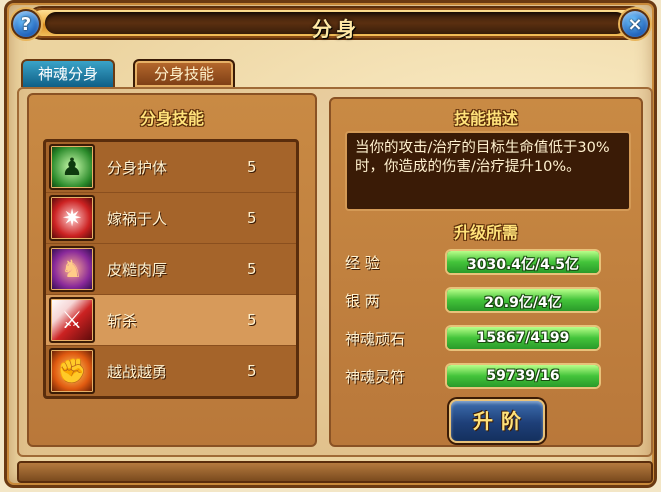 This screenshot has width=661, height=492. Describe the element at coordinates (122, 320) in the screenshot. I see `skill-name: 斩杀` at that location.